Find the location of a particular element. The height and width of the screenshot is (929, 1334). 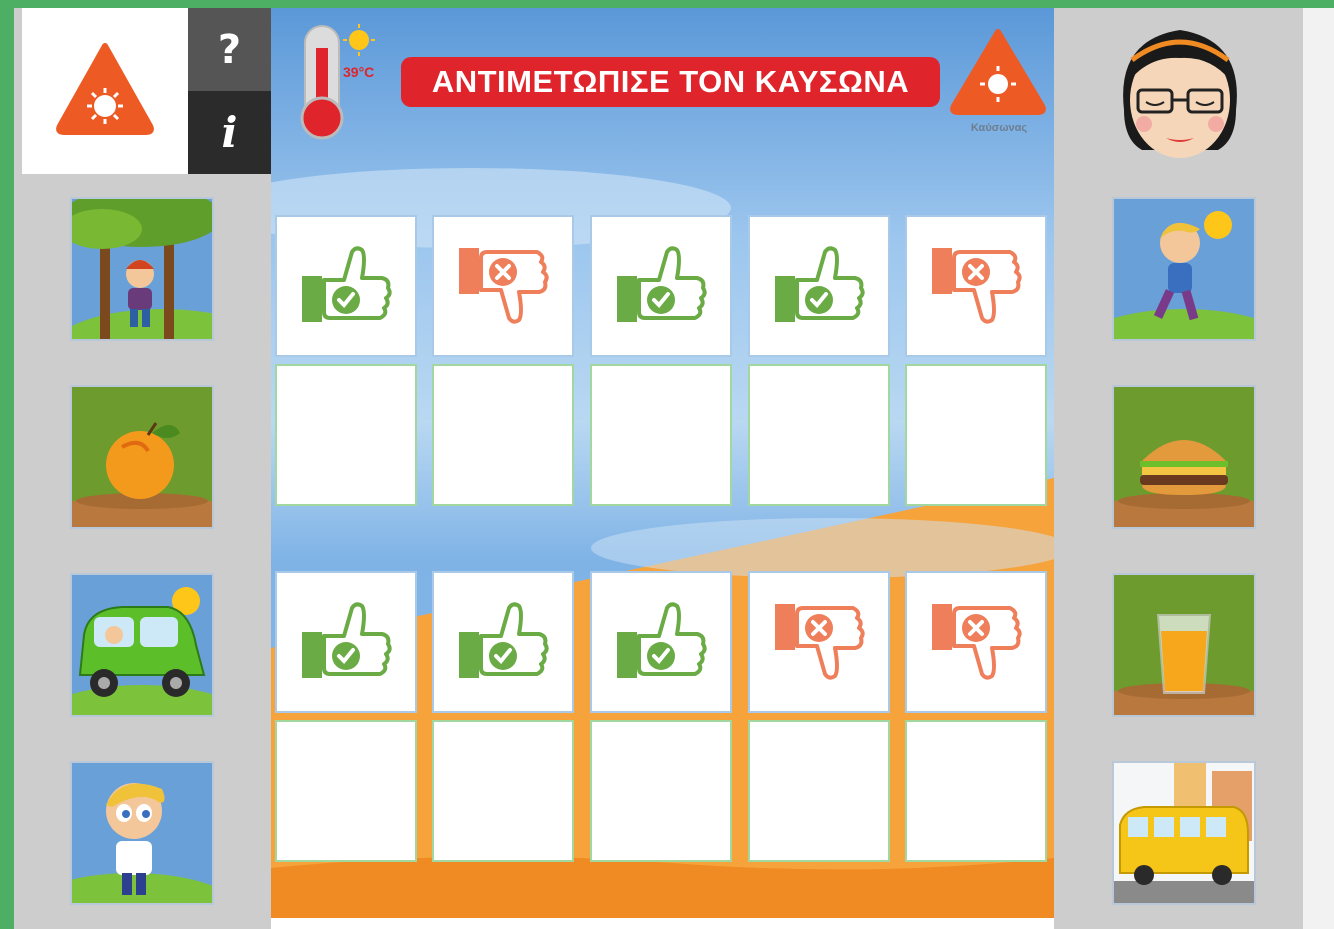

heat-warning-icon is located at coordinates (105, 89).